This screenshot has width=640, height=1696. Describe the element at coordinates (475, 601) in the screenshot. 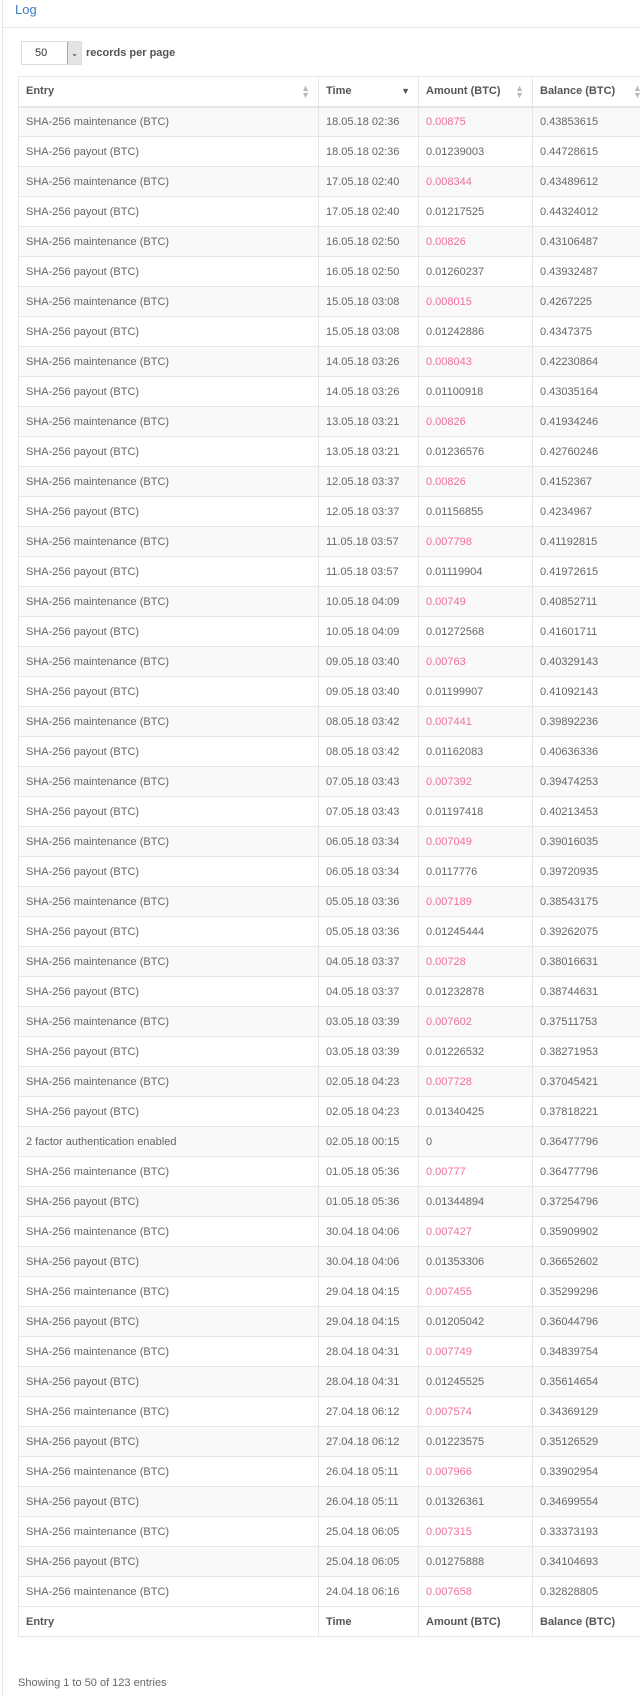

I see `cell-amount: 0.00749` at that location.